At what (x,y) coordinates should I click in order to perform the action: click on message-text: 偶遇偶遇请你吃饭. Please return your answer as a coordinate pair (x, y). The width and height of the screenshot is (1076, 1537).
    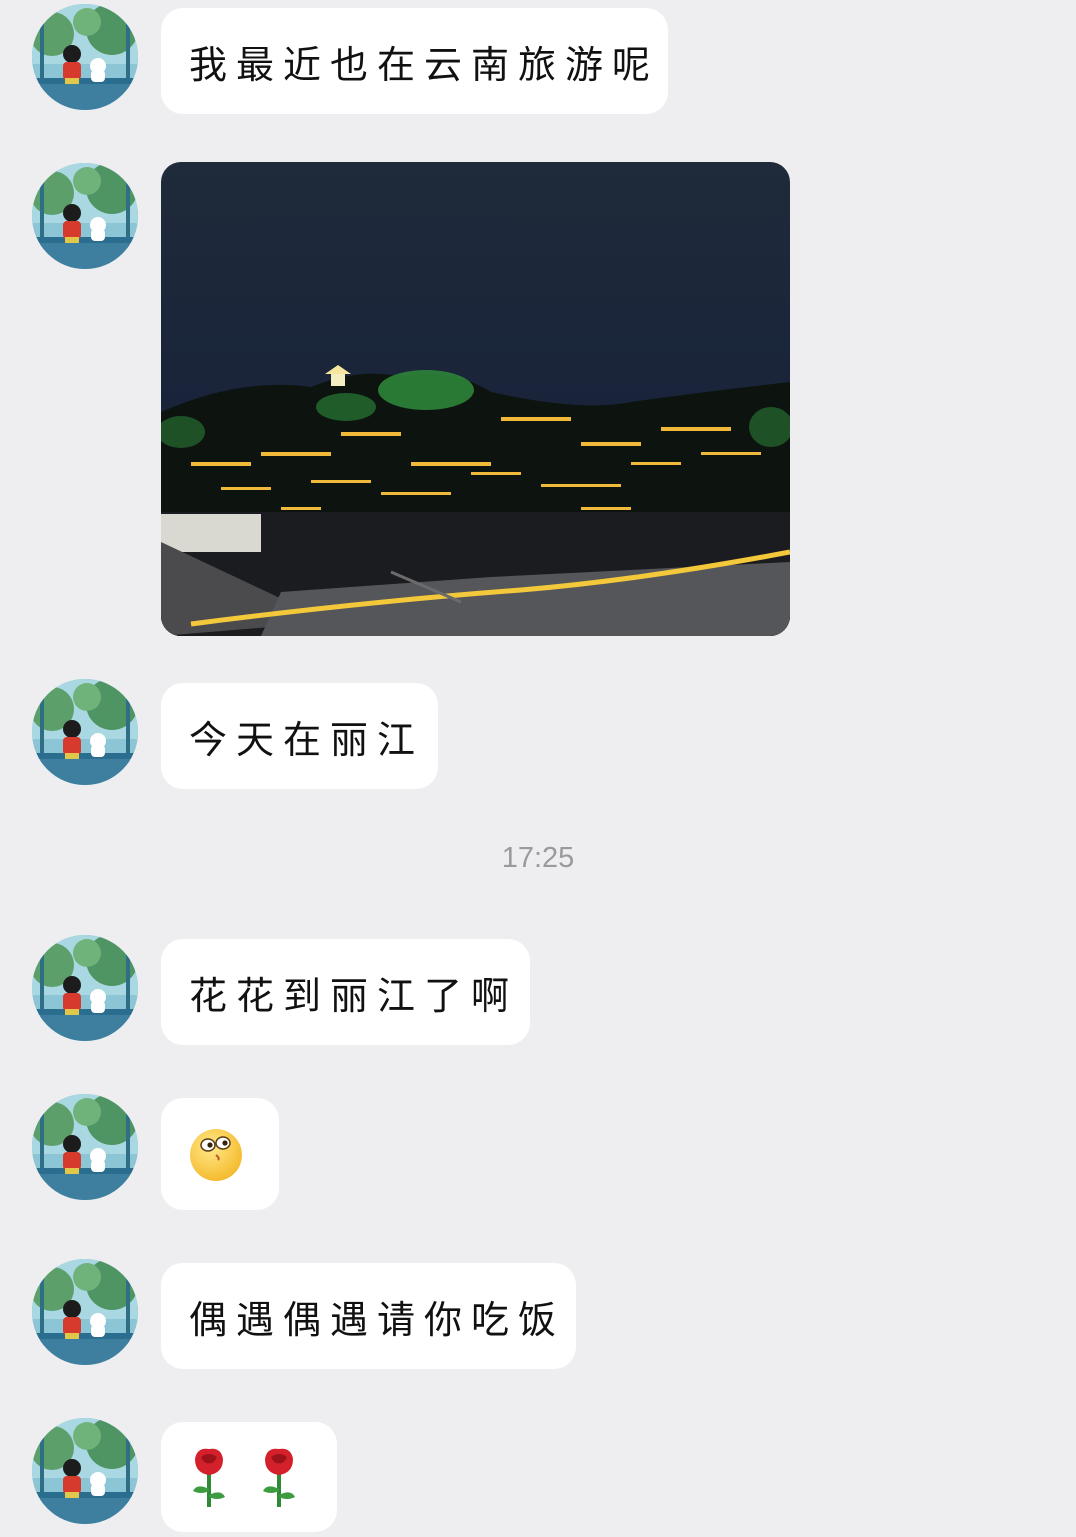
    Looking at the image, I should click on (377, 1319).